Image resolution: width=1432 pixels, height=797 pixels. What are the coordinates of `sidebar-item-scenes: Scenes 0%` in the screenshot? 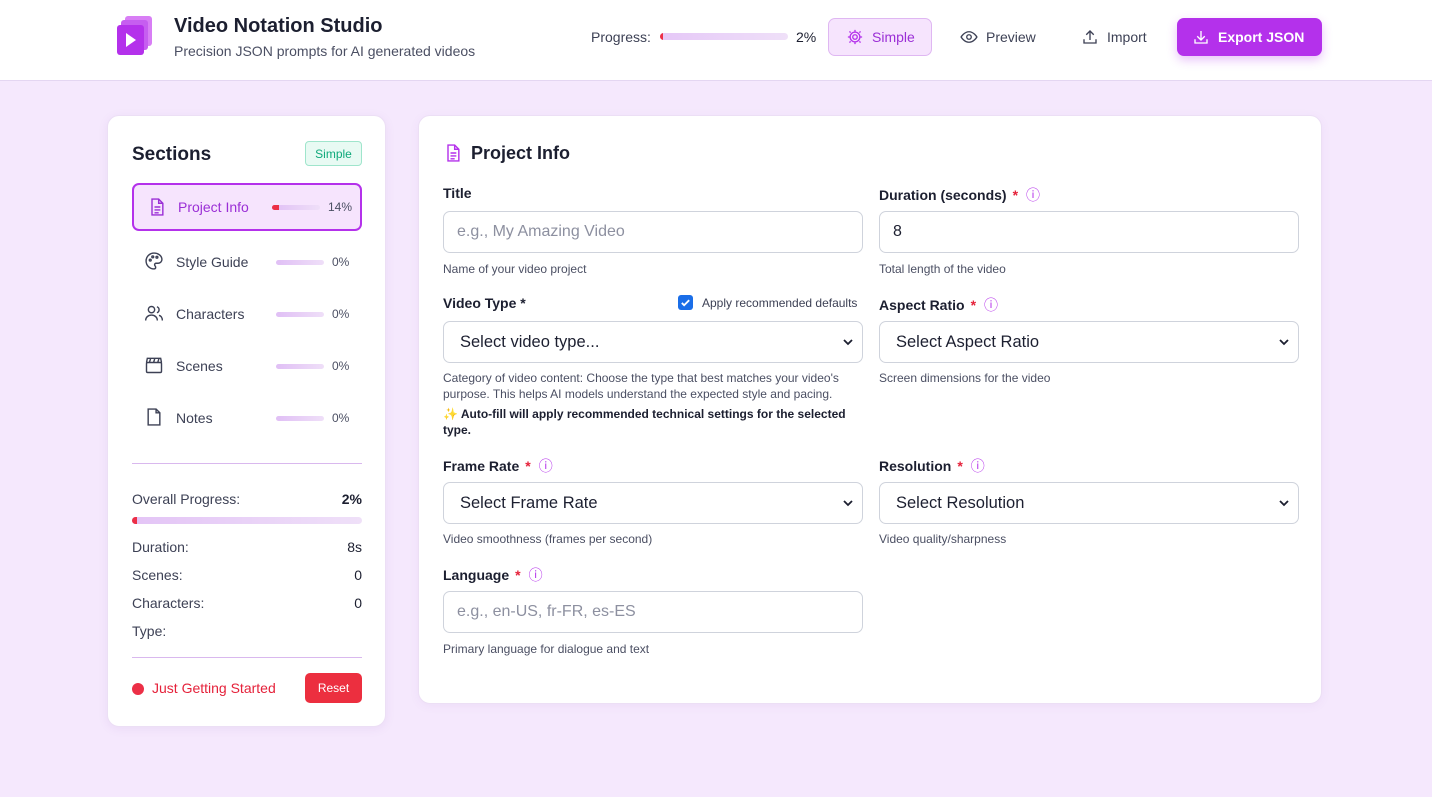 It's located at (247, 366).